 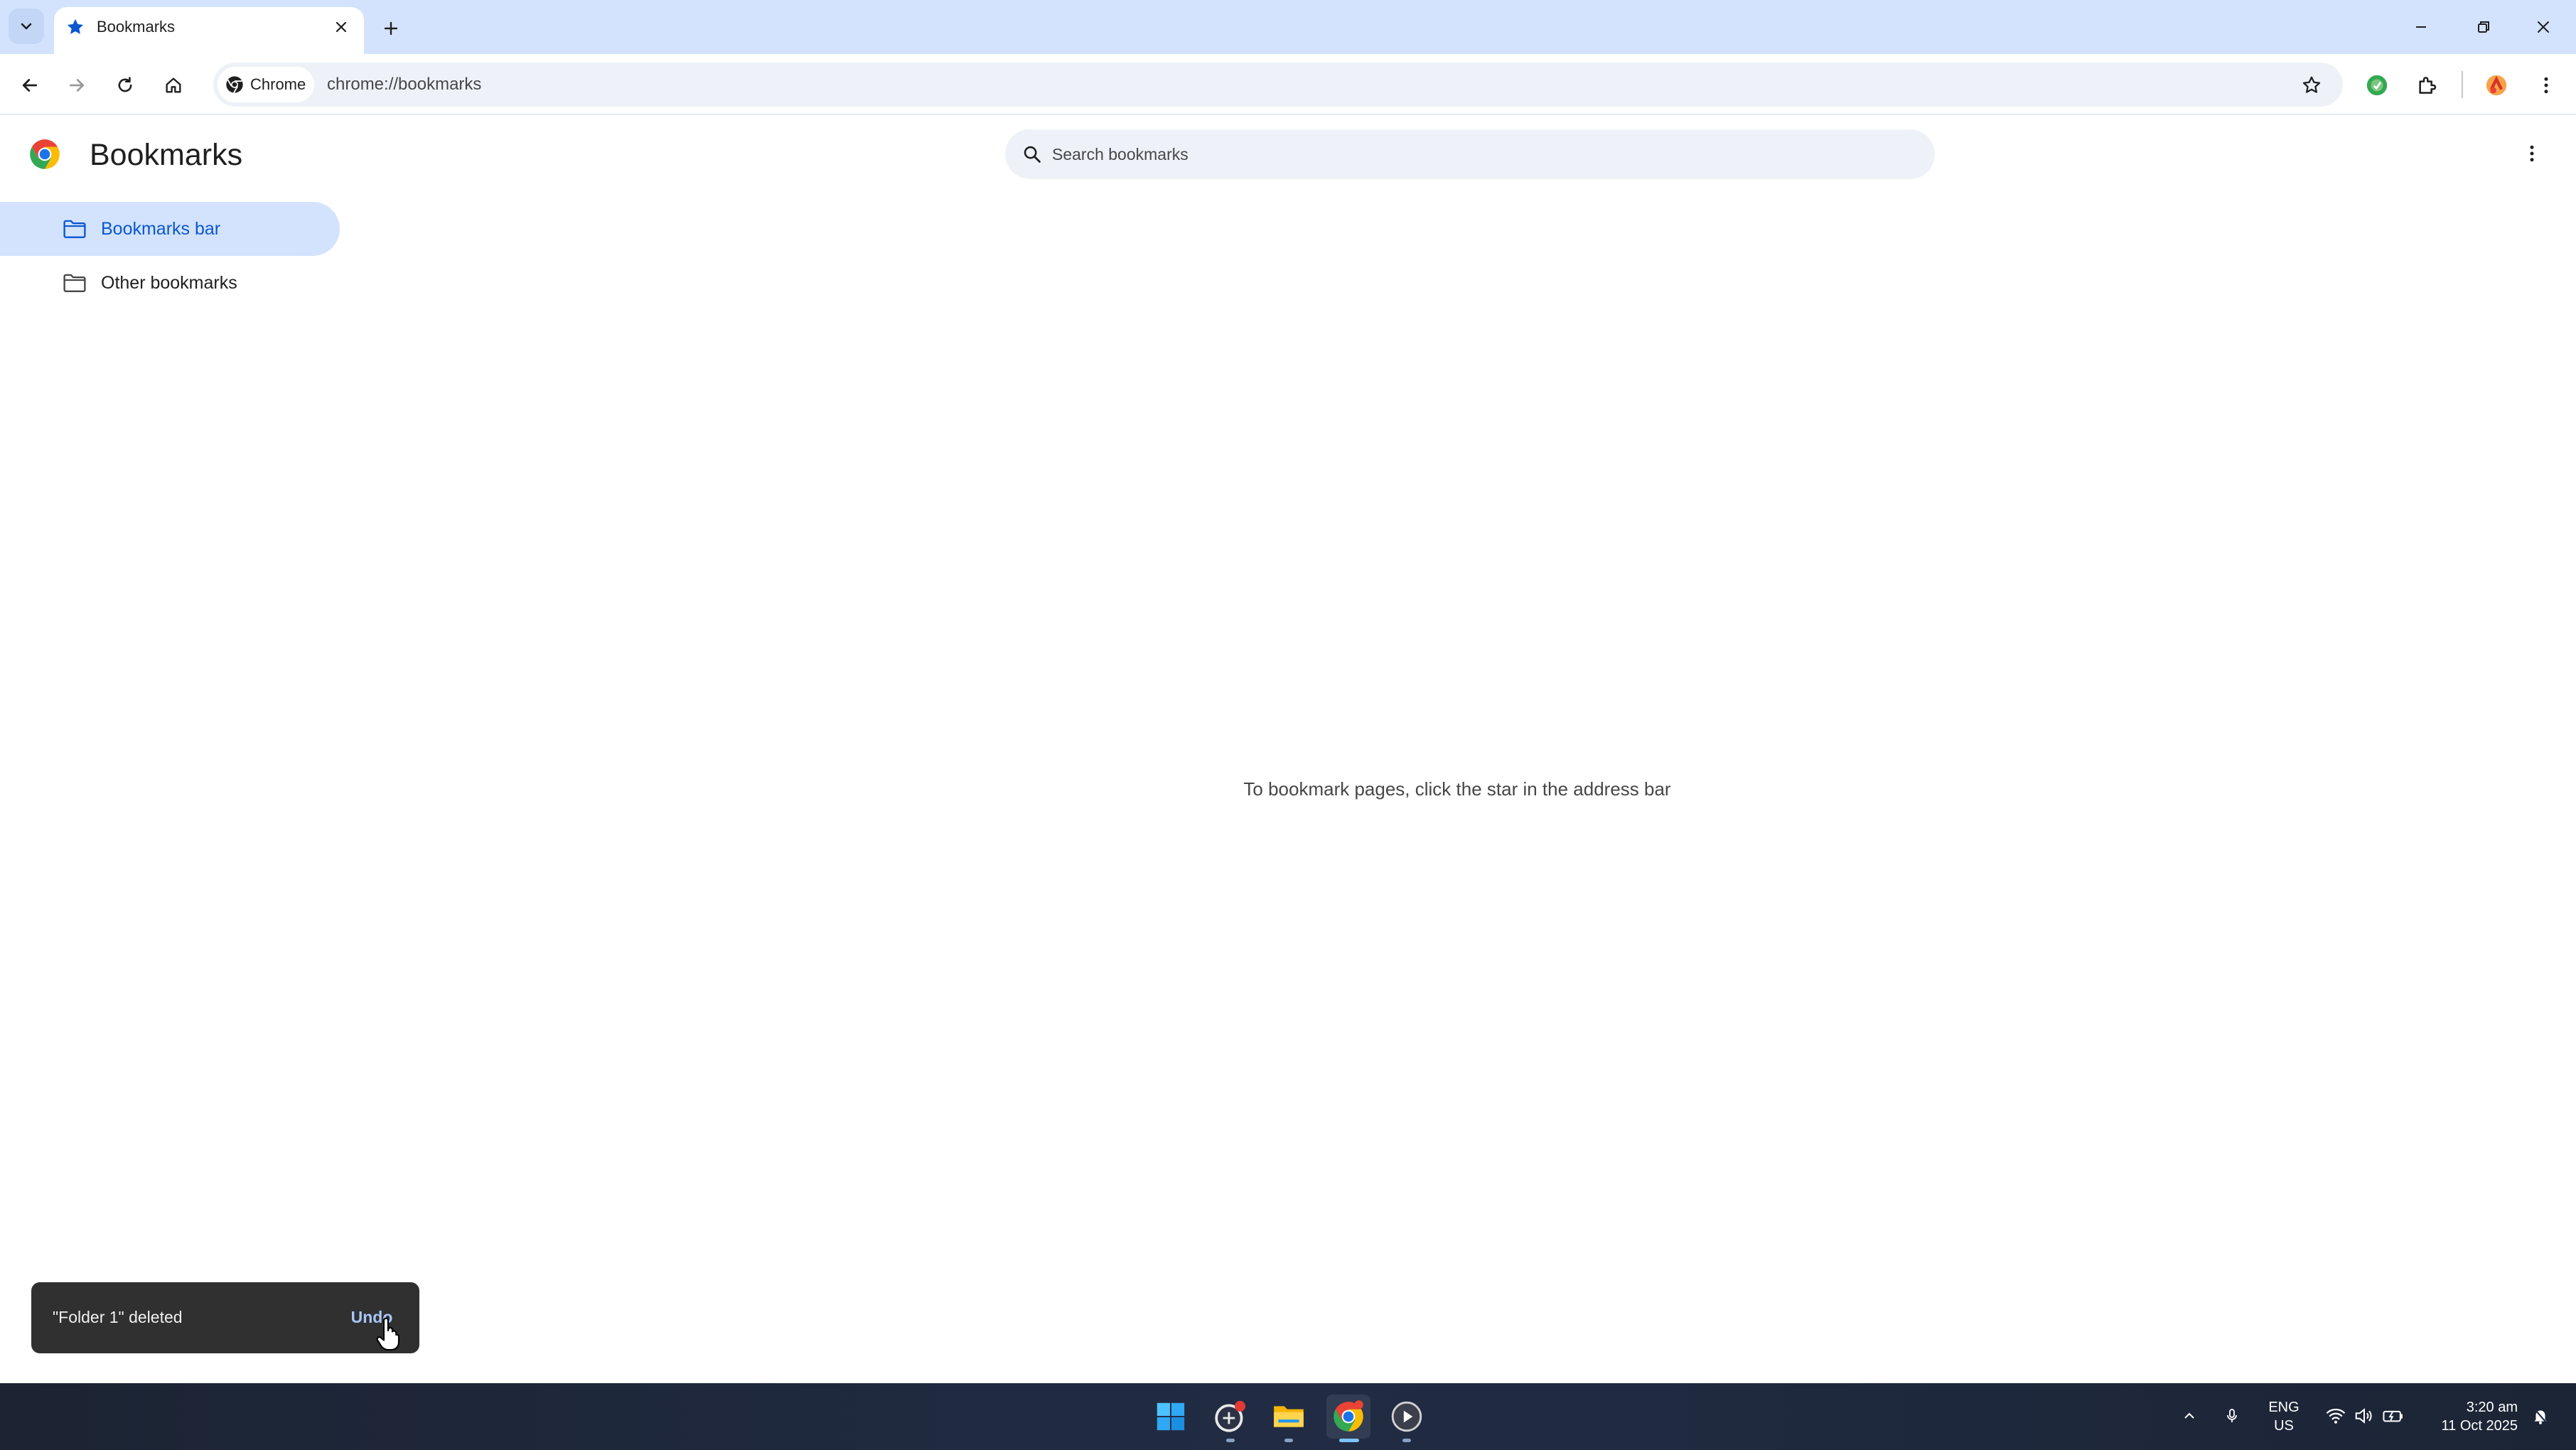 I want to click on notifications-button, so click(x=2540, y=1416).